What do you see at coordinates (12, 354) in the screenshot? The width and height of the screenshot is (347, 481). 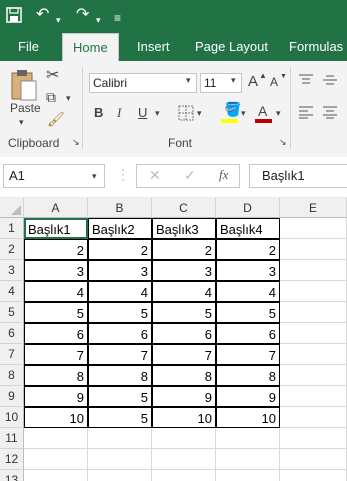 I see `row-header-7: 7` at bounding box center [12, 354].